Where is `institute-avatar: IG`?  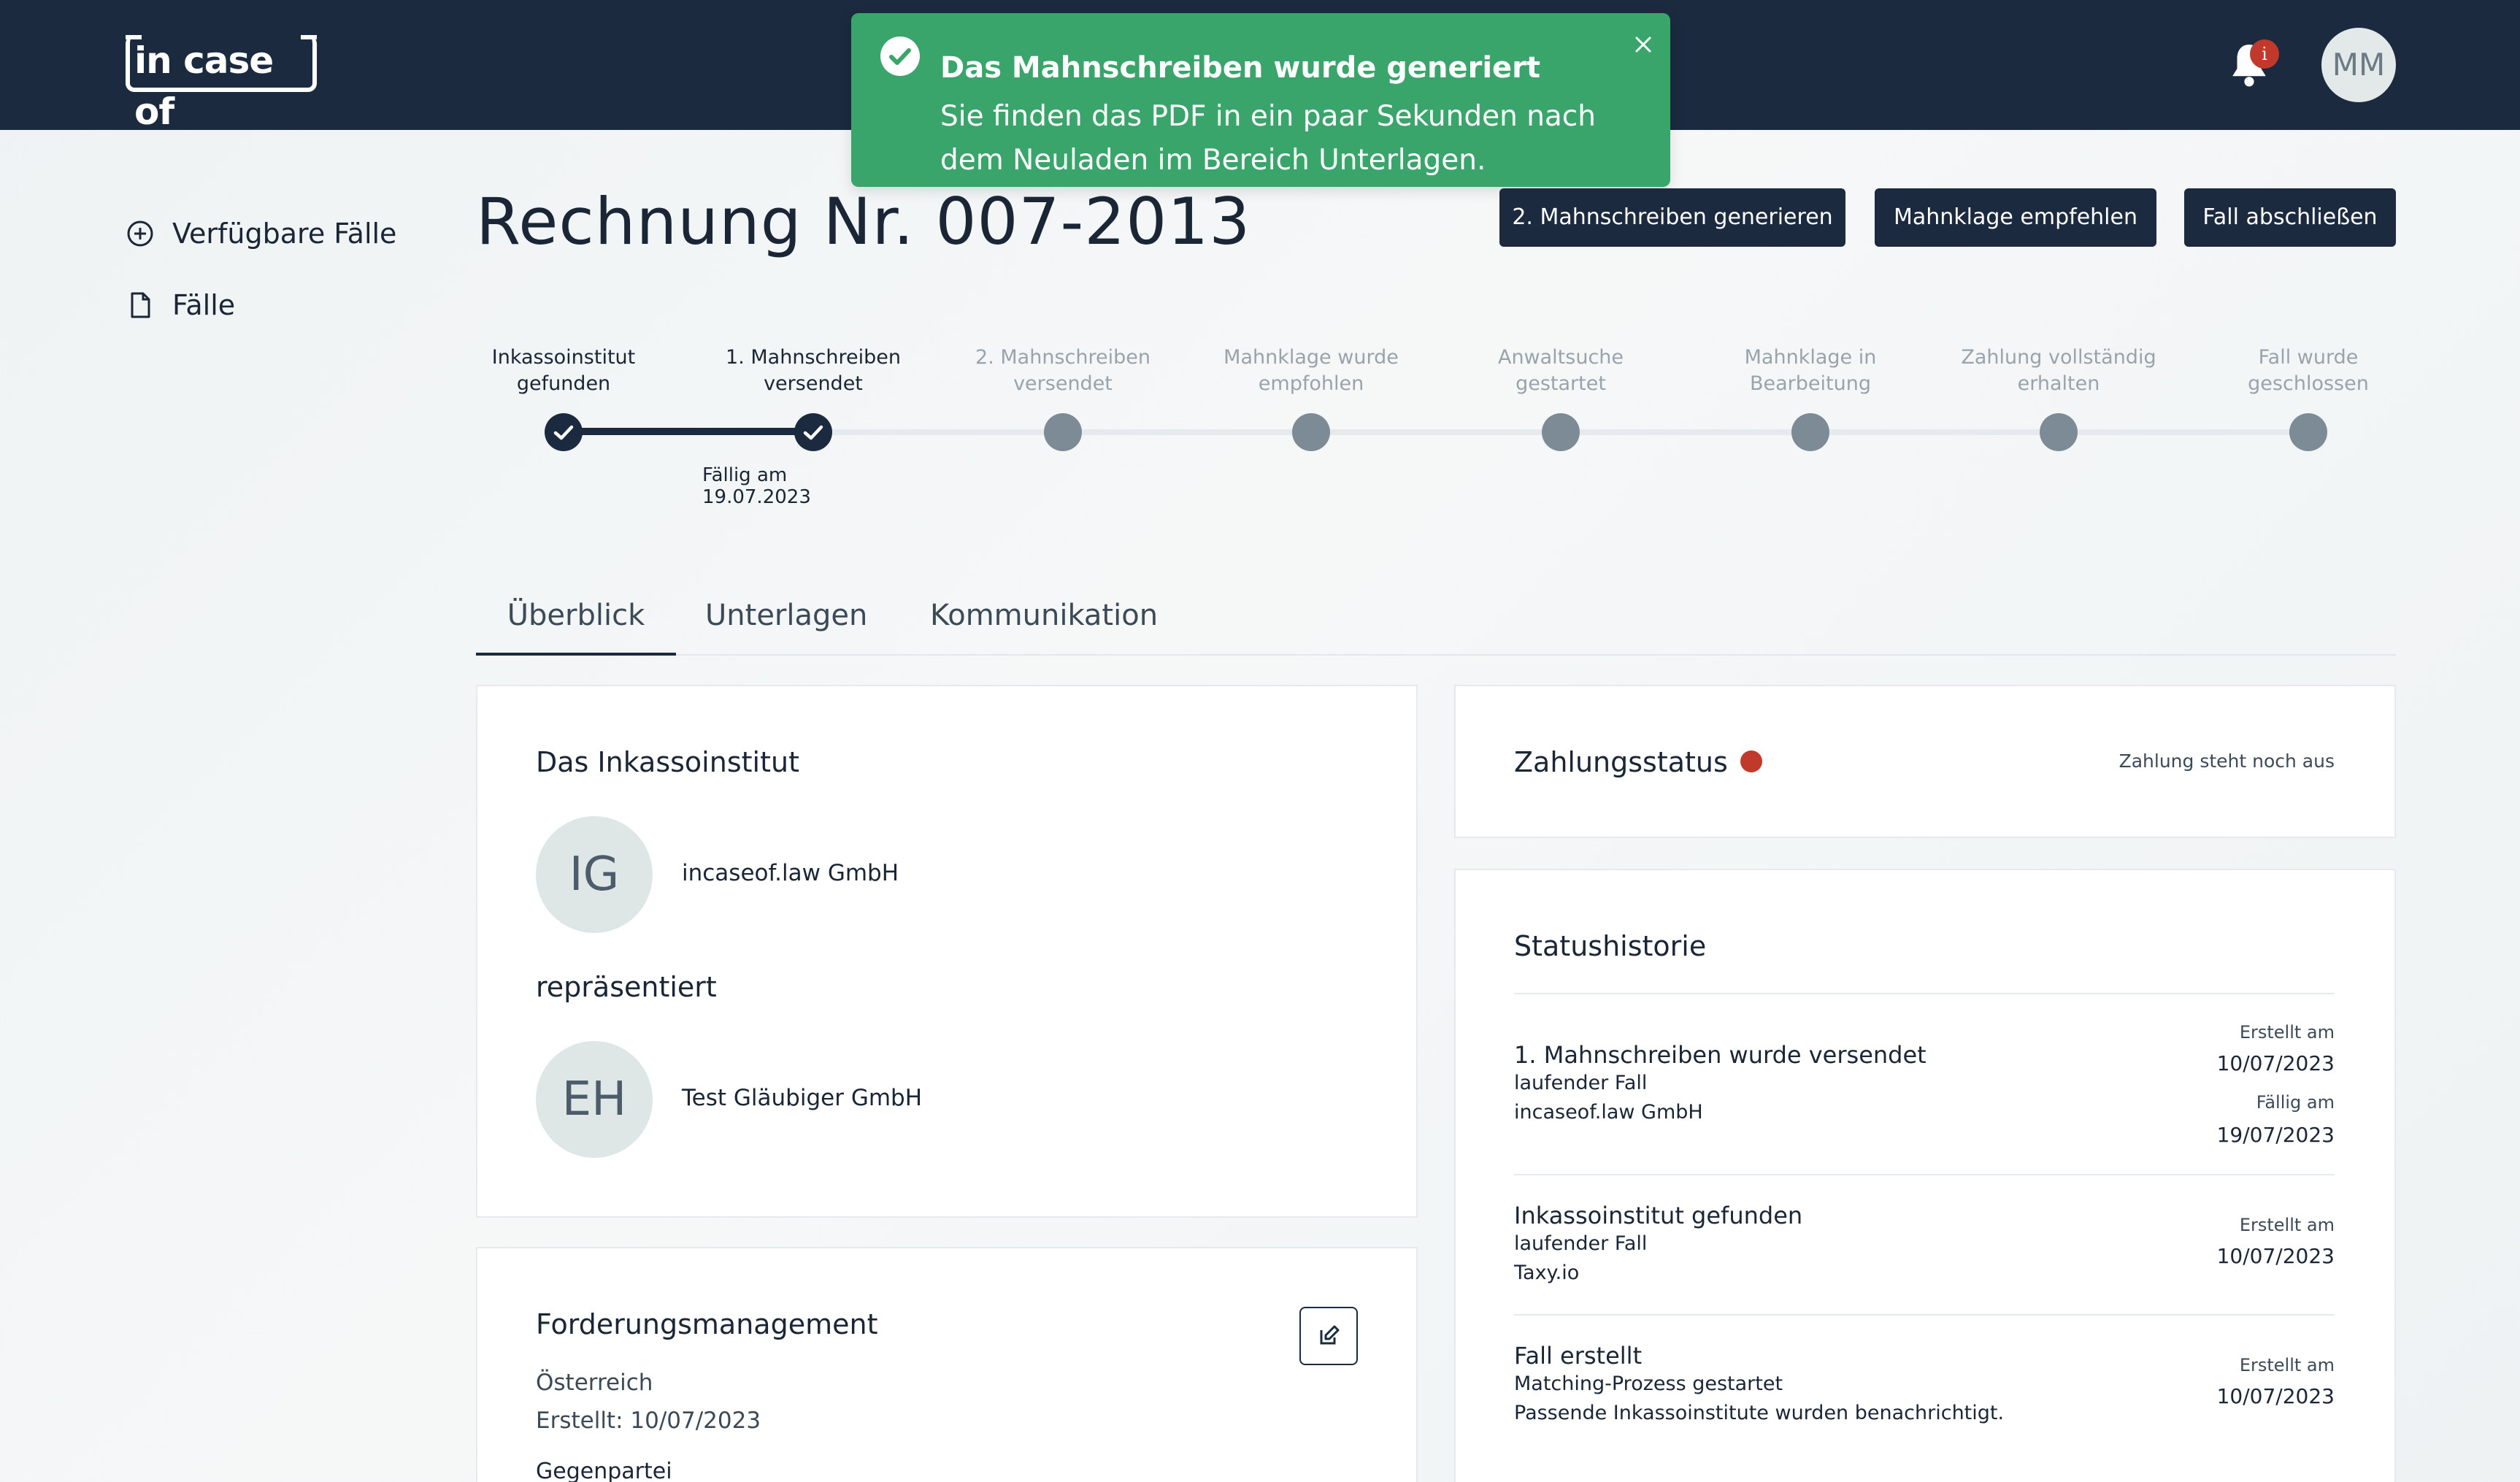
institute-avatar: IG is located at coordinates (594, 874).